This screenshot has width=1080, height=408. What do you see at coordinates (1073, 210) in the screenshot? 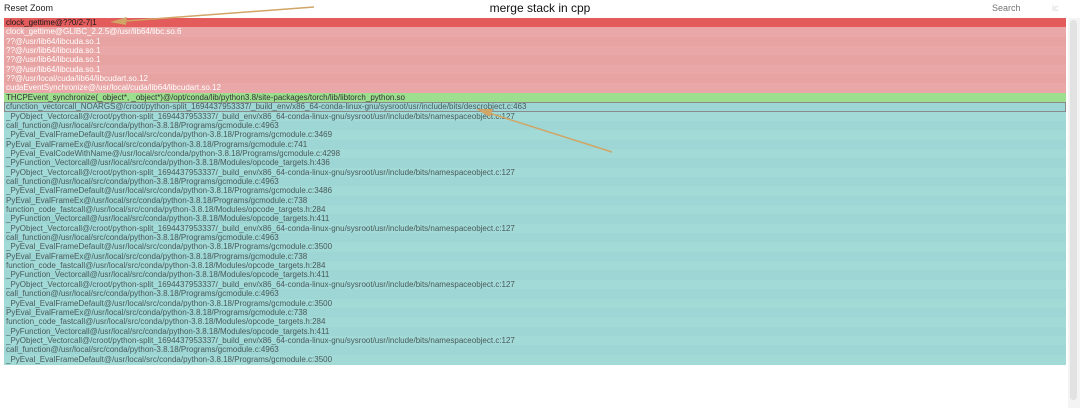
I see `scrollbar-thumb` at bounding box center [1073, 210].